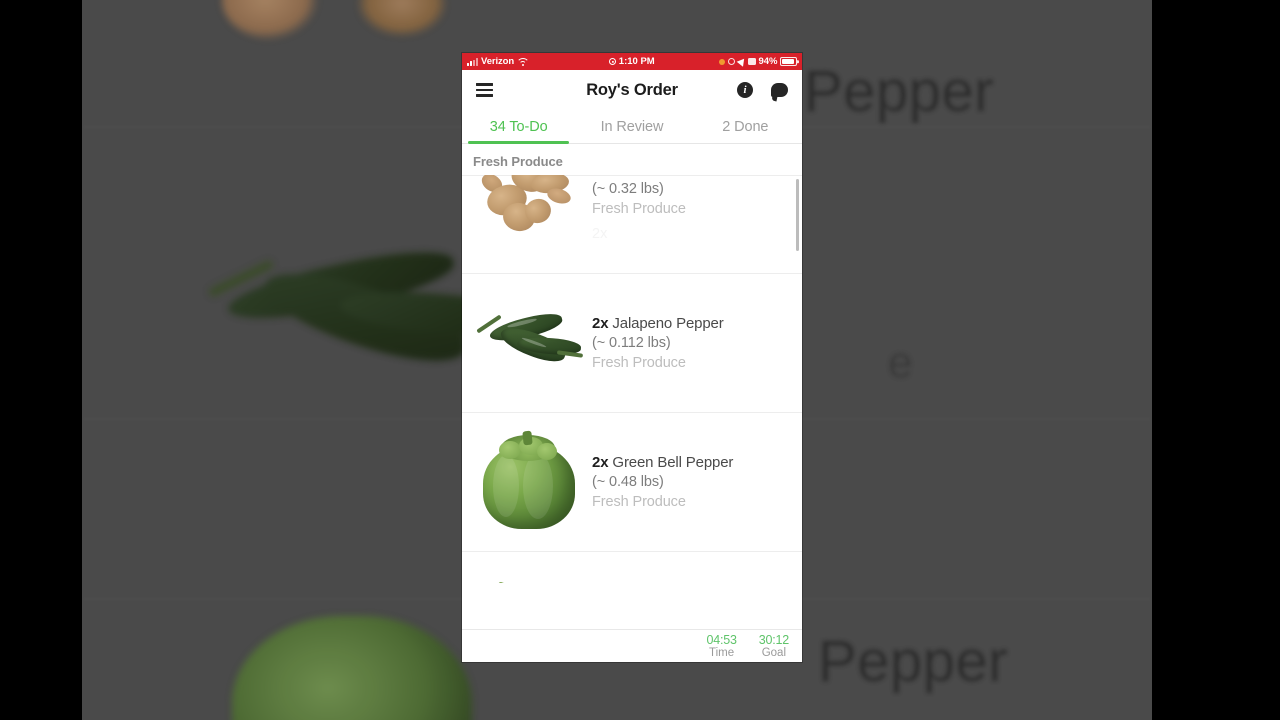 The image size is (1280, 720). Describe the element at coordinates (752, 61) in the screenshot. I see `alarm-icon` at that location.